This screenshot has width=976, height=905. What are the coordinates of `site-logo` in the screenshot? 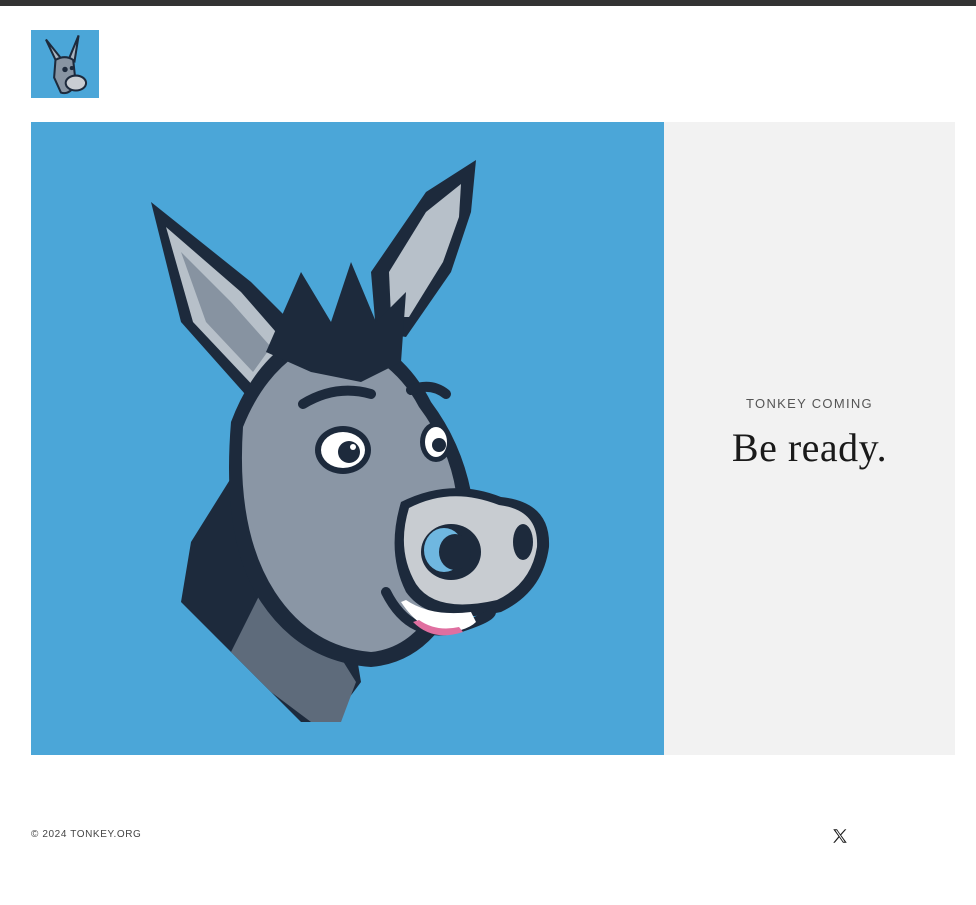 It's located at (65, 64).